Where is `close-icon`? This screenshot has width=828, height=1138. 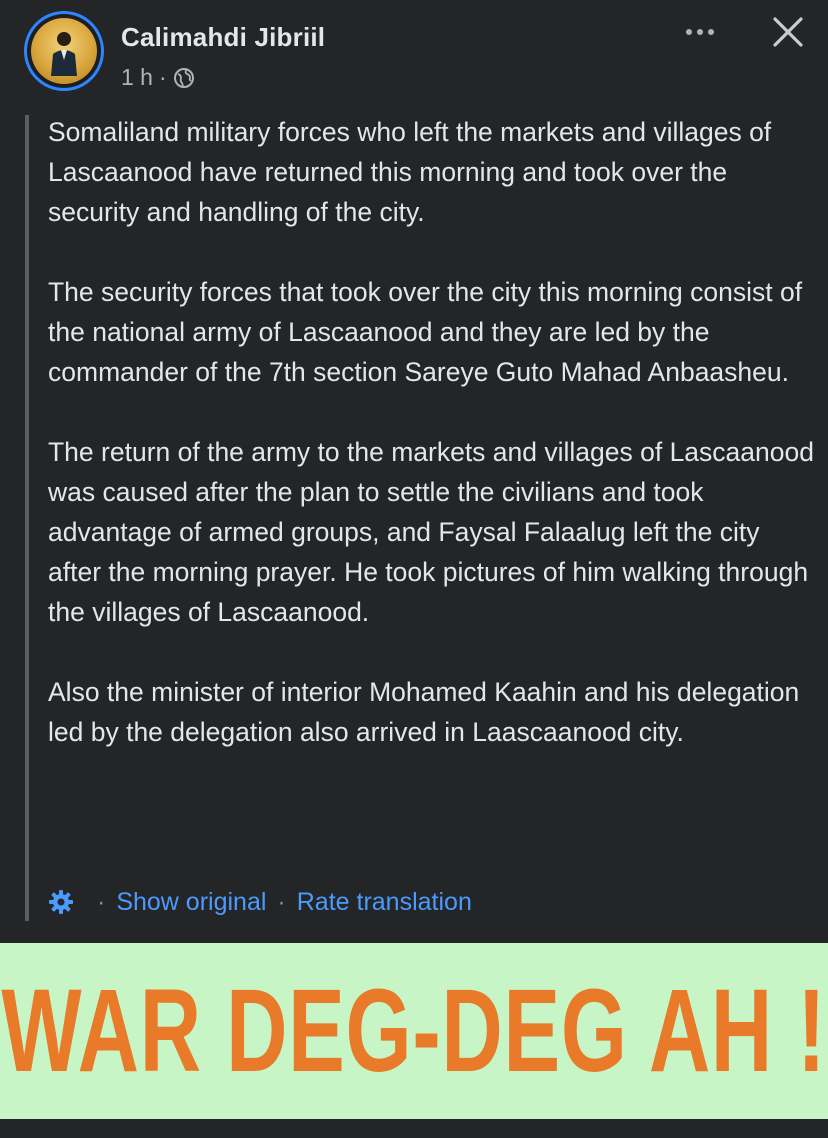
close-icon is located at coordinates (788, 32).